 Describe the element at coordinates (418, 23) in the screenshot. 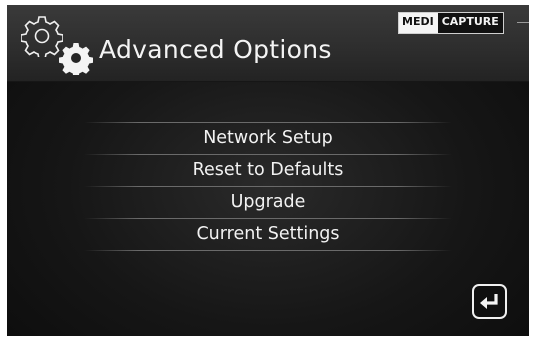

I see `logo-medi-text: MEDI` at that location.